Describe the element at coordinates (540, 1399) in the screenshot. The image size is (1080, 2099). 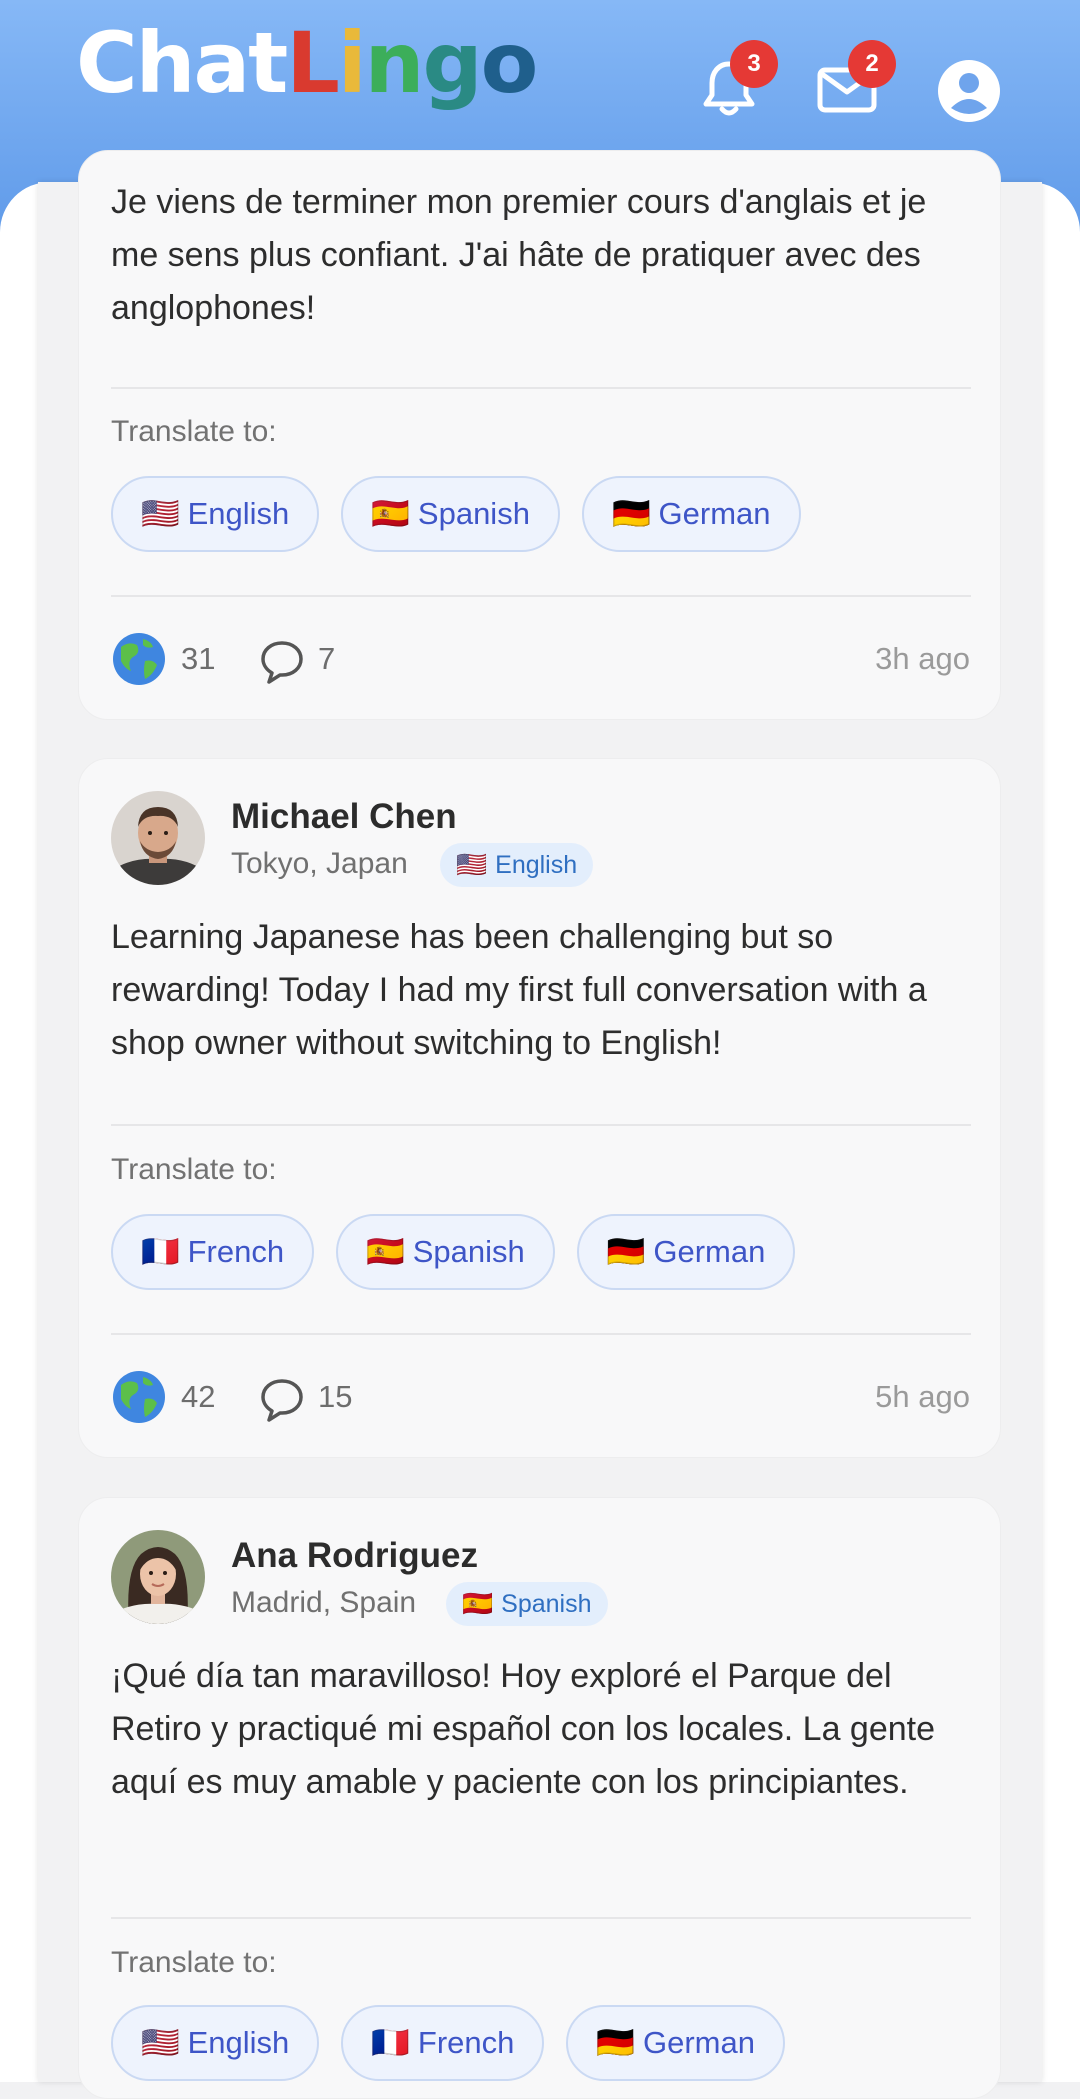
I see `post-stats: 42 15 5h ago` at that location.